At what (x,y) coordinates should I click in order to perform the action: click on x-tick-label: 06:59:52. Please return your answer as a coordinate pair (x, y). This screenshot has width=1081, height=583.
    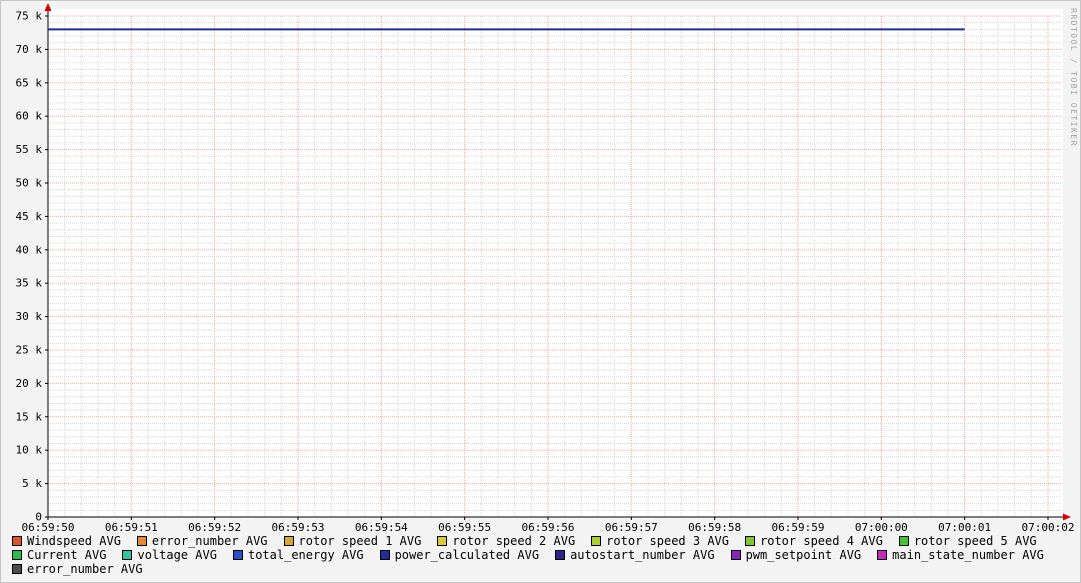
    Looking at the image, I should click on (214, 527).